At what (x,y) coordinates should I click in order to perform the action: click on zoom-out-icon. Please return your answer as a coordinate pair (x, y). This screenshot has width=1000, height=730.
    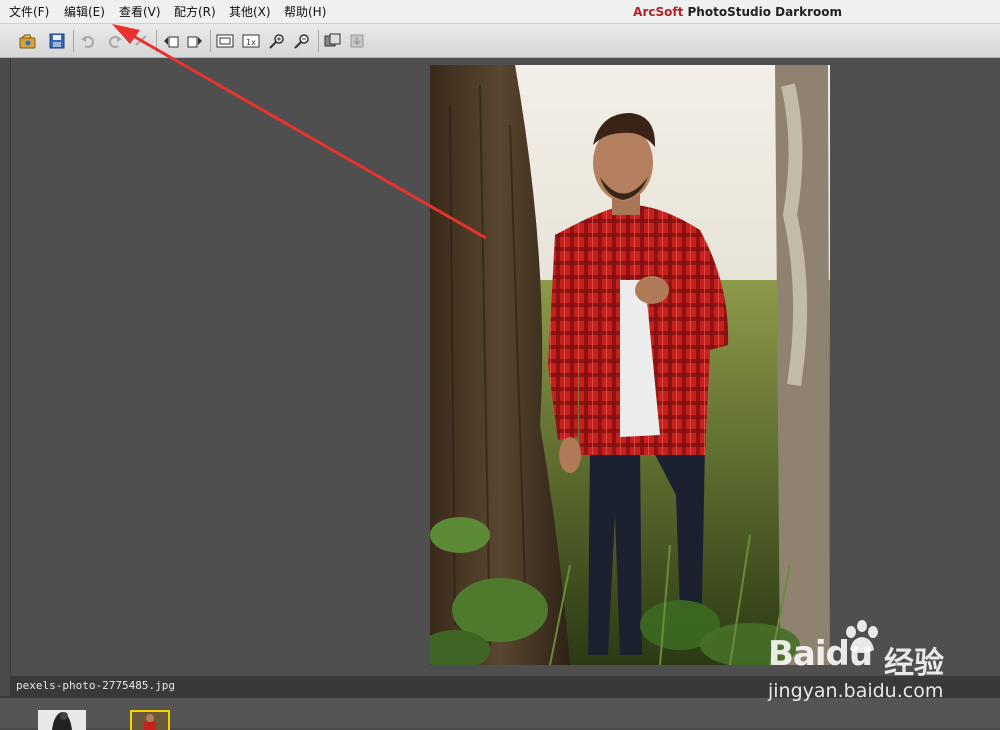
    Looking at the image, I should click on (302, 41).